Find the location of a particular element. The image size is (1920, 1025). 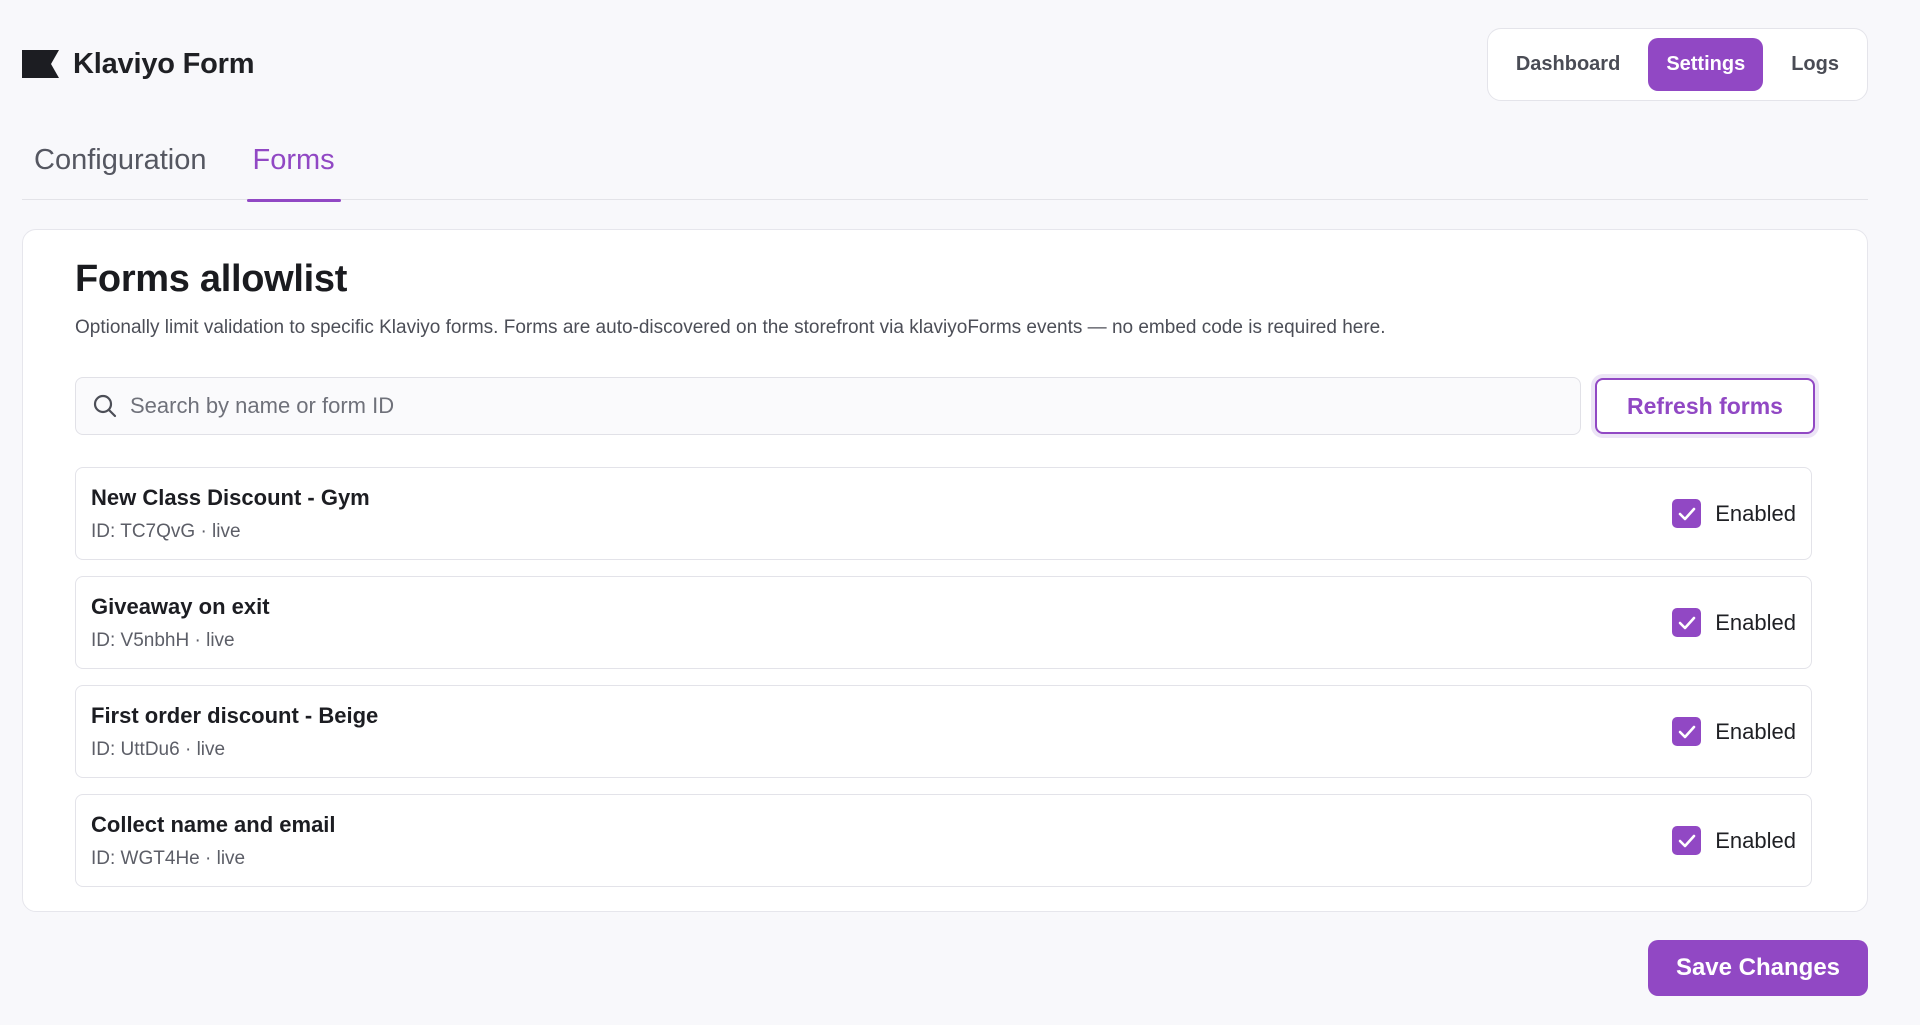

form-meta: ID: WGT4He · live is located at coordinates (168, 858).